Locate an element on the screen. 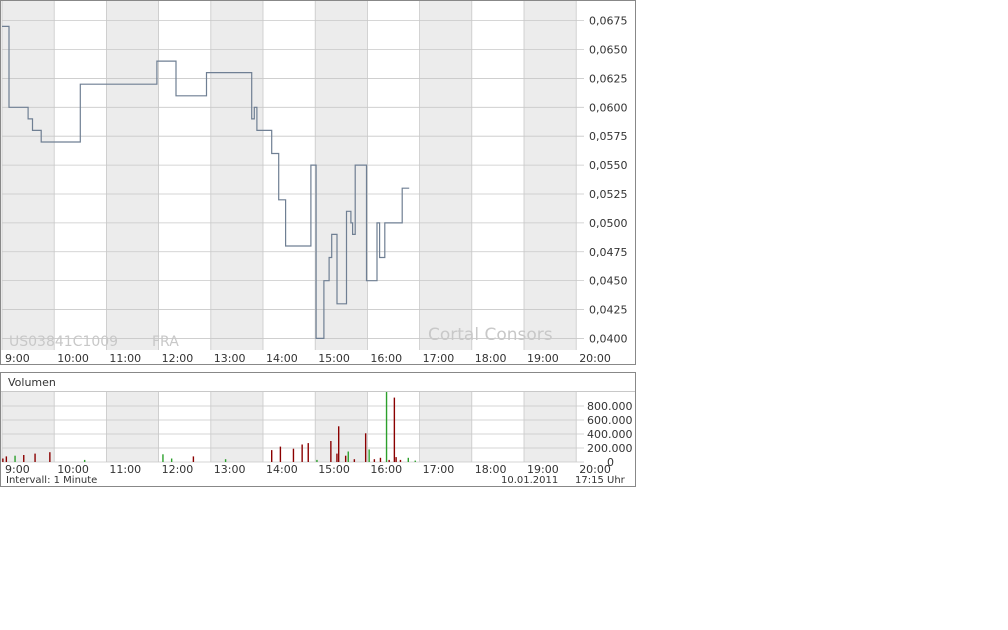 This screenshot has width=1008, height=630. price-y-tick-label: 0,0450 is located at coordinates (608, 281).